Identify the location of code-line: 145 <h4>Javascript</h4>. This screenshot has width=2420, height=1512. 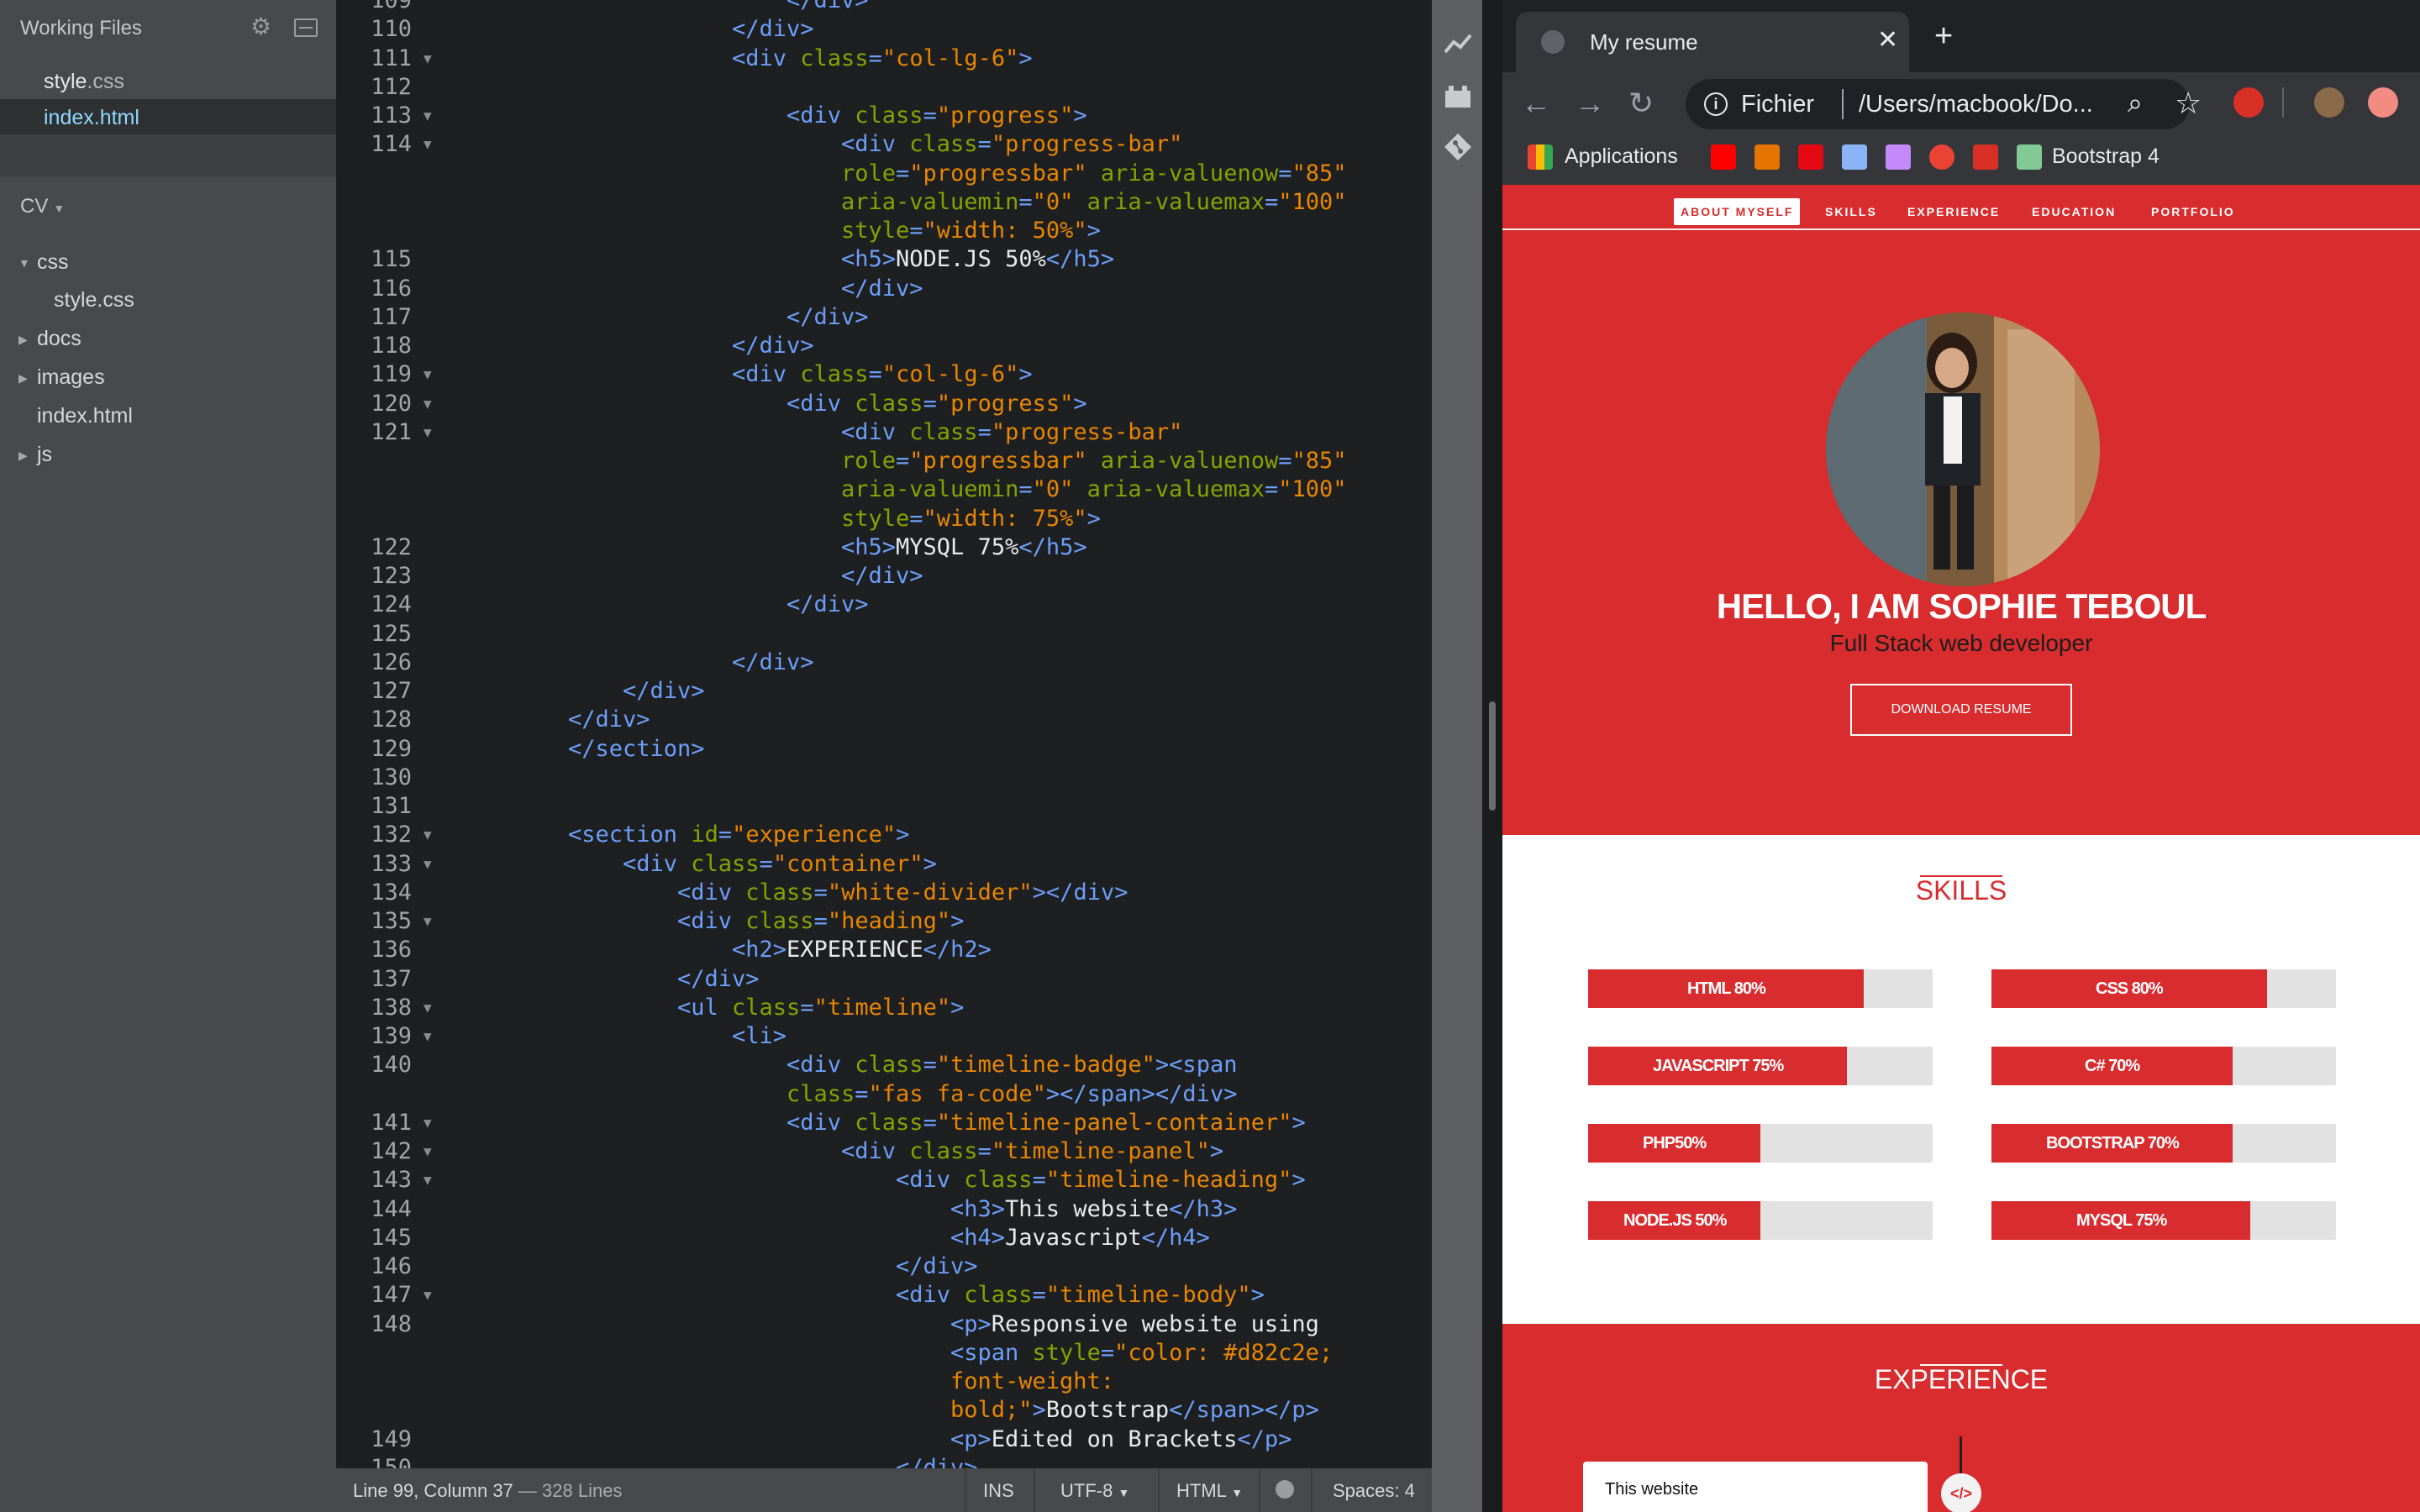
(884, 1238).